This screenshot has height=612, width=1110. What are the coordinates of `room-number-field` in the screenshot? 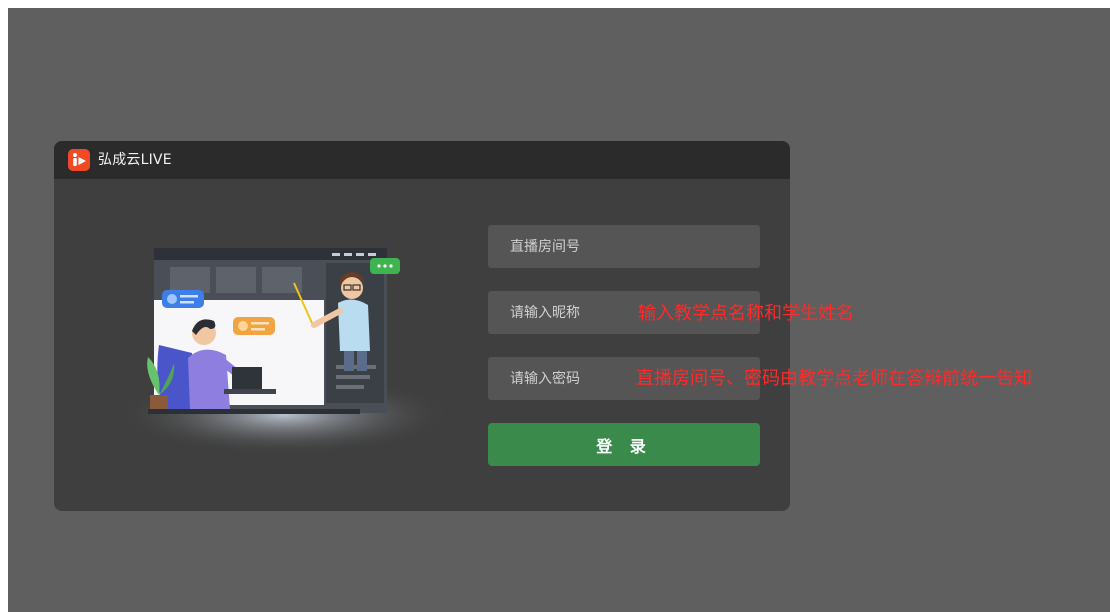 It's located at (624, 246).